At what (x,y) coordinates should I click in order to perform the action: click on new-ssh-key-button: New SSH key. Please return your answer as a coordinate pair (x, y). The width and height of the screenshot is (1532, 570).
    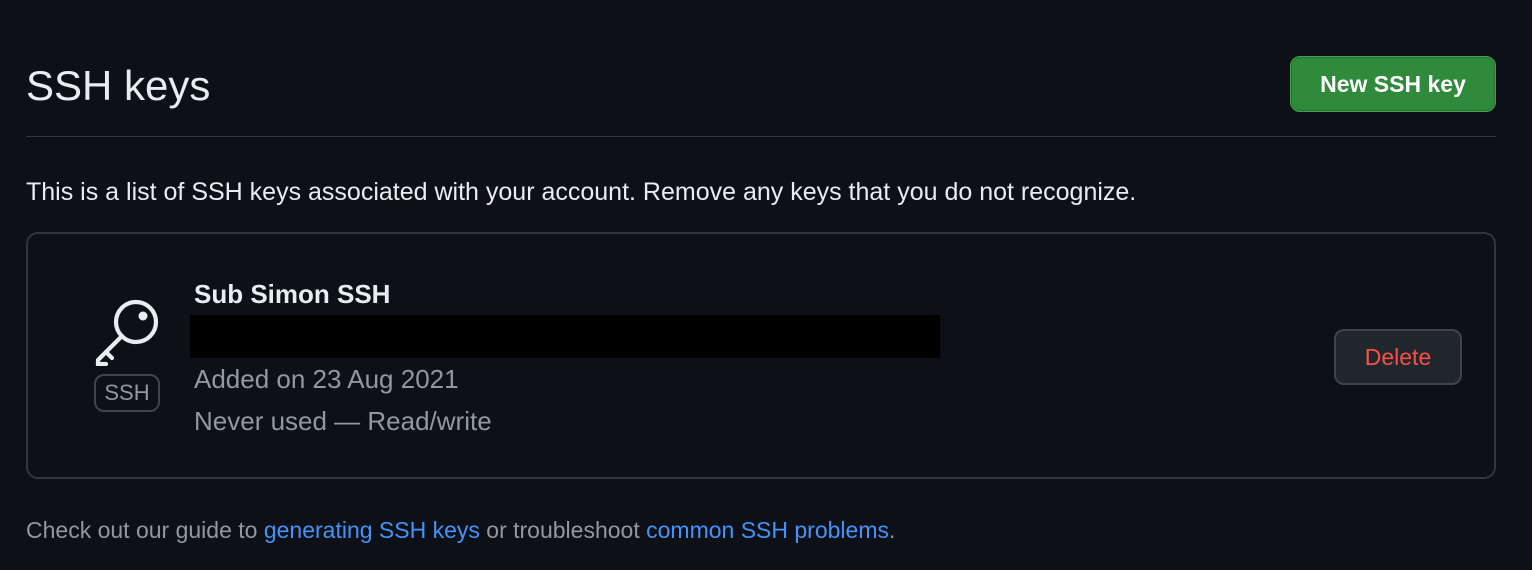
    Looking at the image, I should click on (1393, 84).